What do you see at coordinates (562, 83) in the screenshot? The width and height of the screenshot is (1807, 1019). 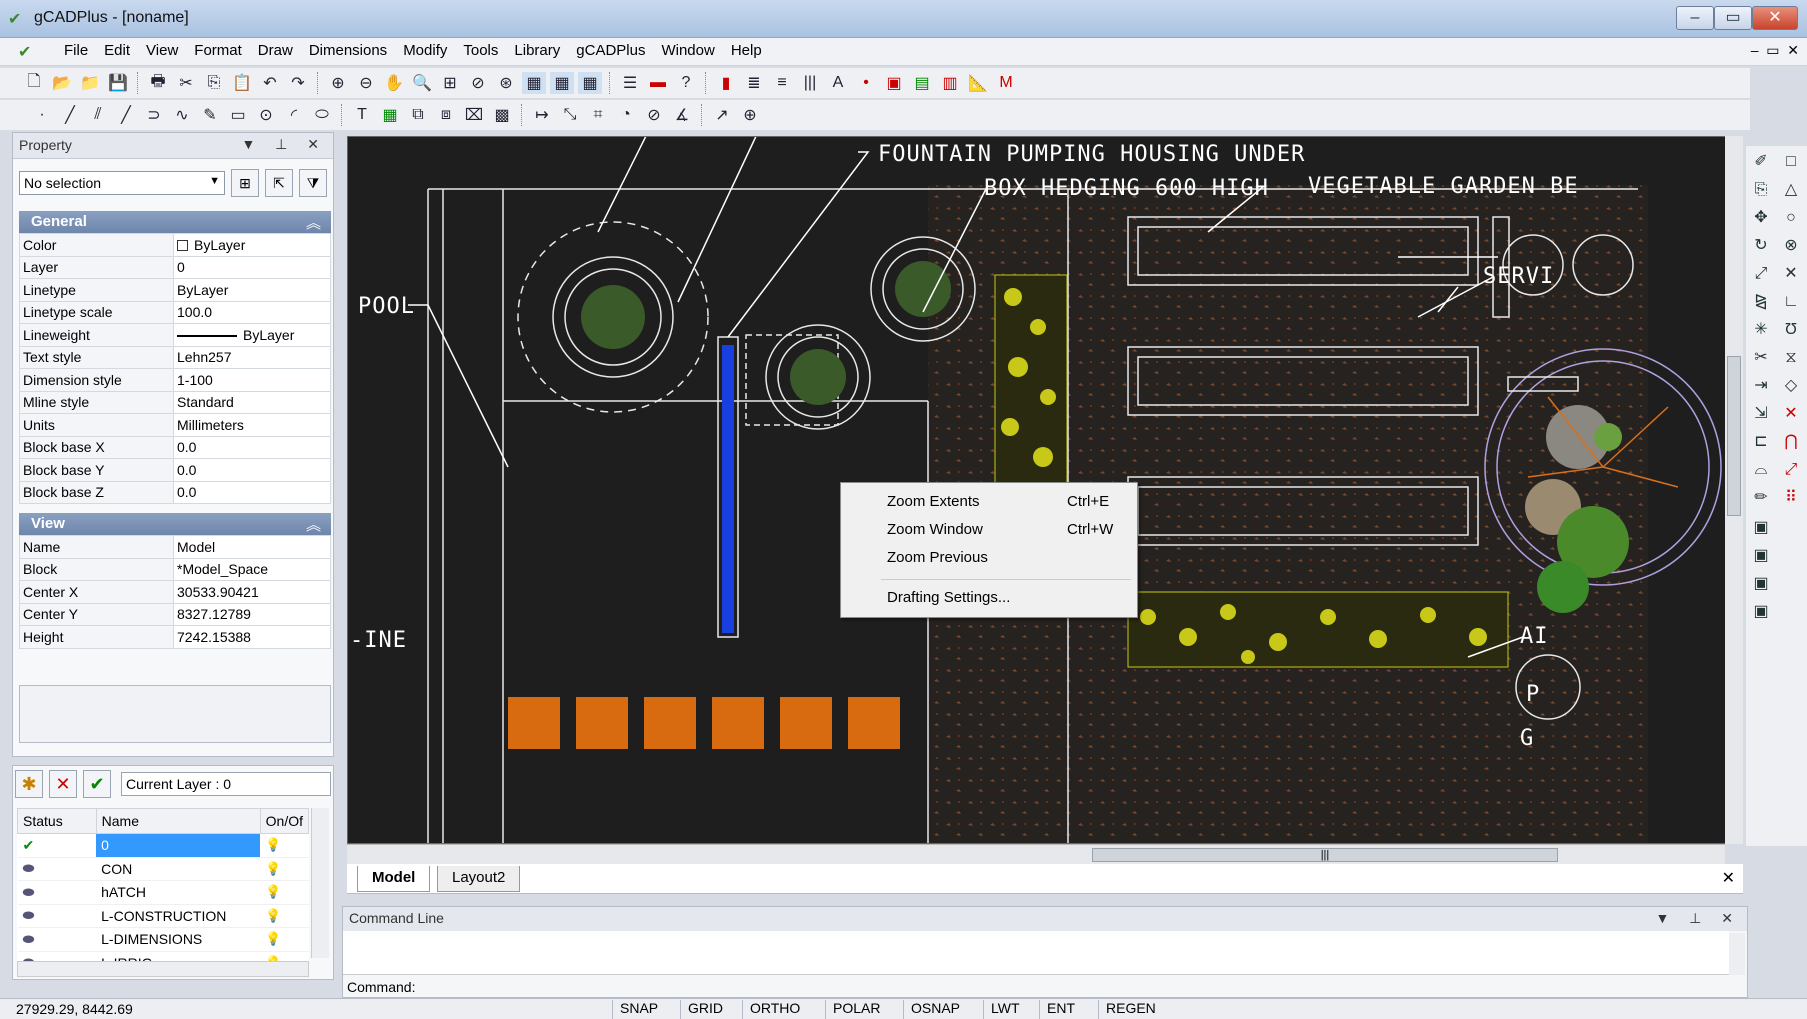 I see `view2-icon: ▦` at bounding box center [562, 83].